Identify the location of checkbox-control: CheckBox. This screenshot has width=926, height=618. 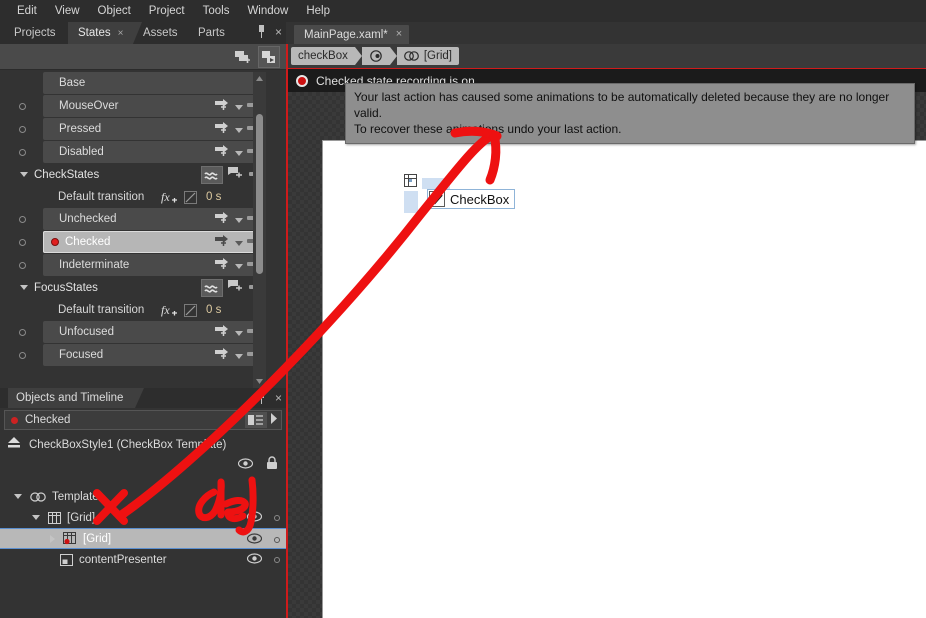
(471, 199).